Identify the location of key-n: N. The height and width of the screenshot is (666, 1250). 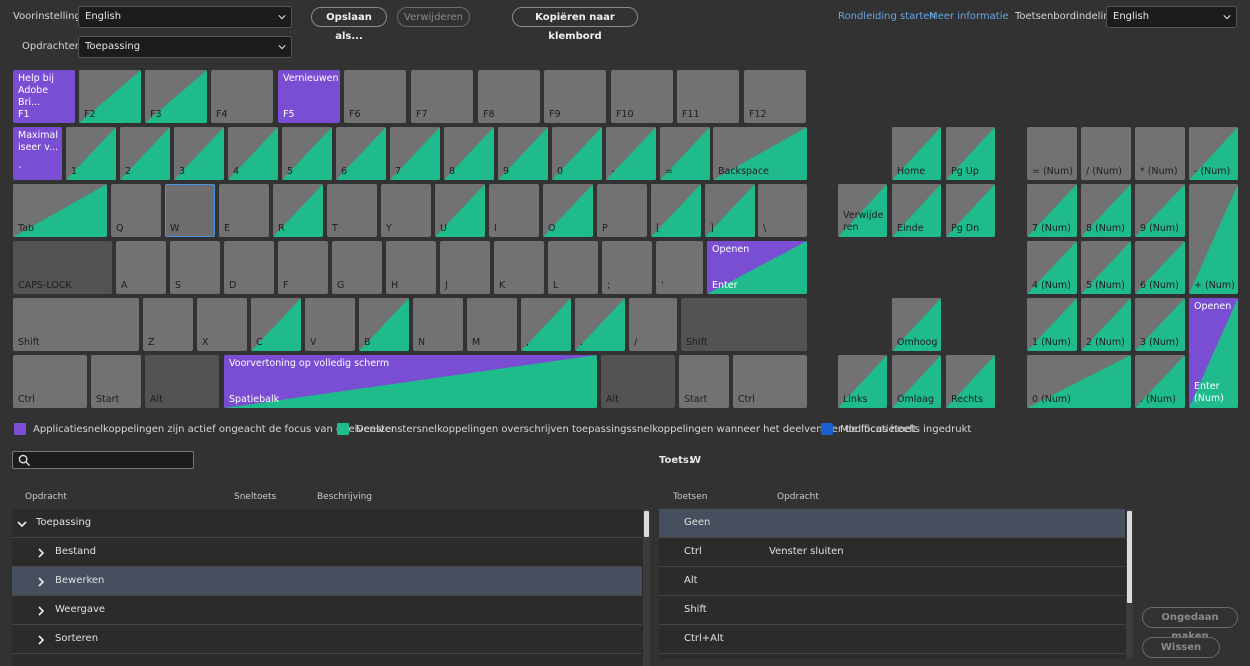
(438, 324).